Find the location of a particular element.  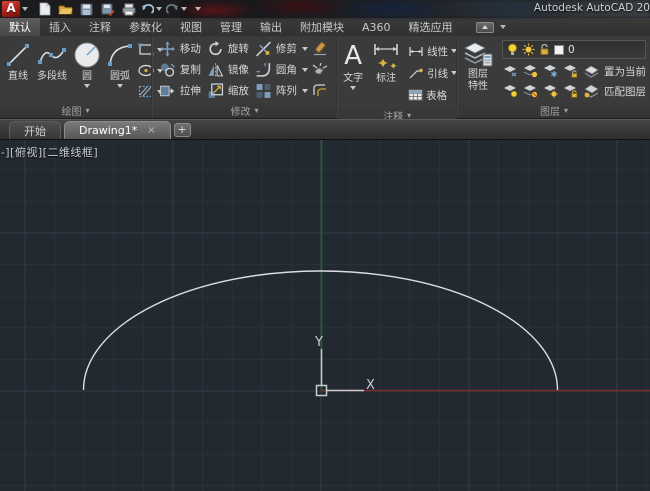

linear-dimension-icon is located at coordinates (416, 51).